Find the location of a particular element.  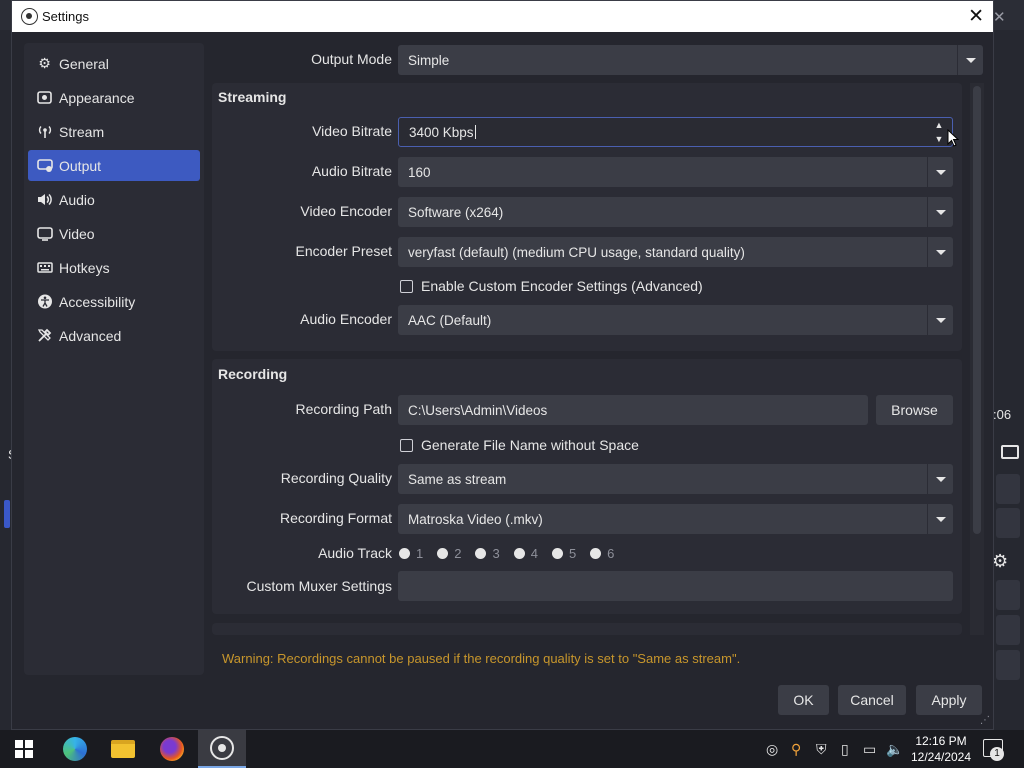

sidebar-item-output: Output is located at coordinates (114, 165).